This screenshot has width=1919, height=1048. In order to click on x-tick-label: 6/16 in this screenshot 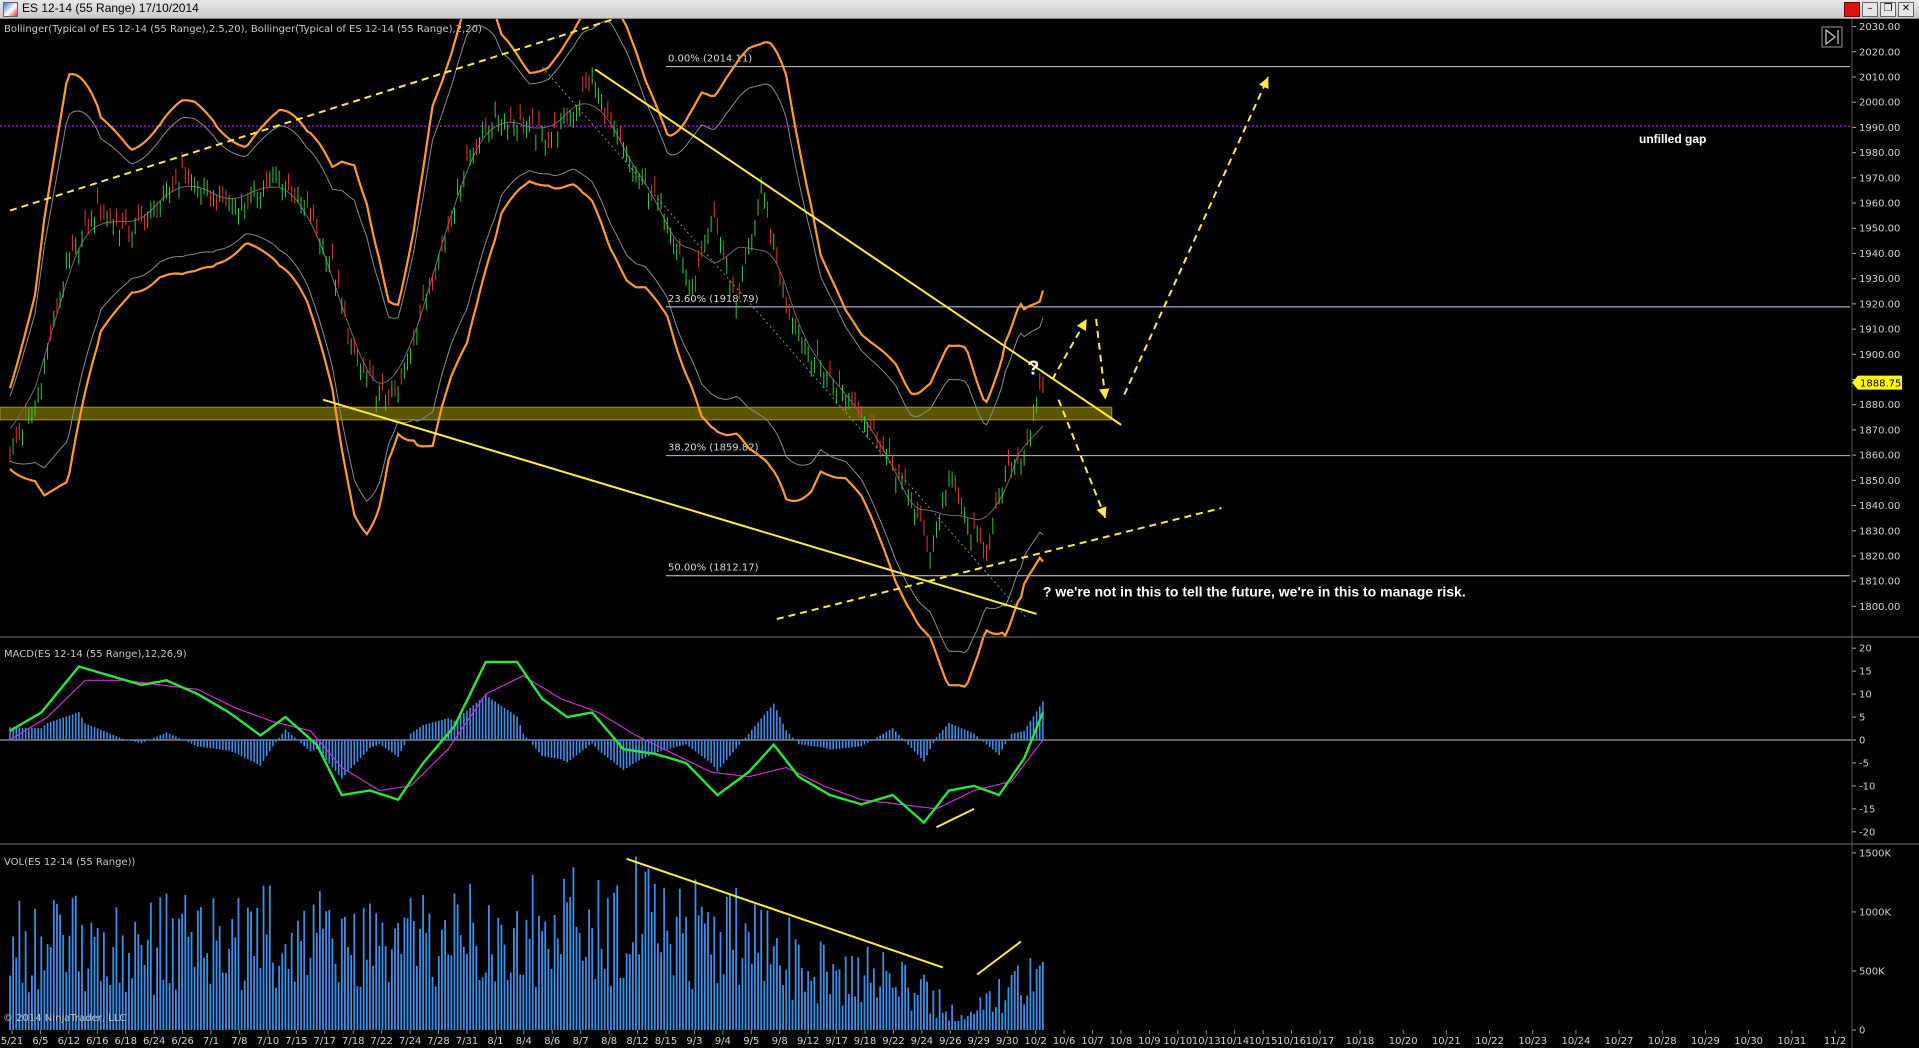, I will do `click(97, 1041)`.